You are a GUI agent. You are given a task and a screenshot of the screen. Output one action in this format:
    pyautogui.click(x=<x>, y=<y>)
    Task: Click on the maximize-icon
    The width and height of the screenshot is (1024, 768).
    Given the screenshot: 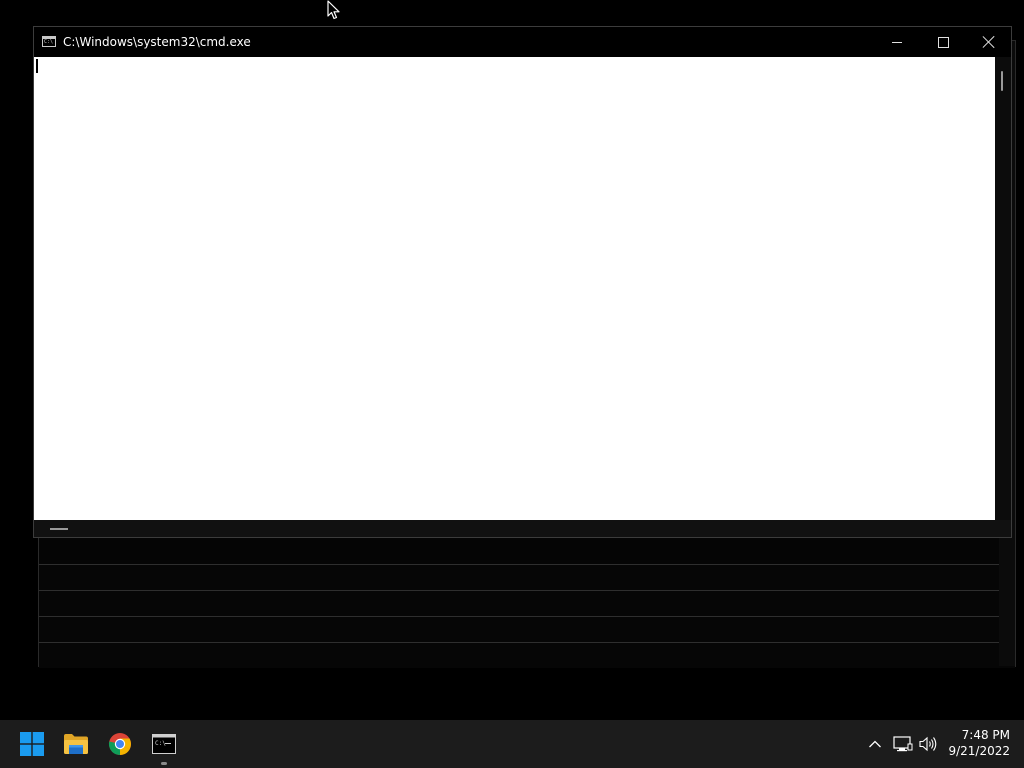 What is the action you would take?
    pyautogui.click(x=943, y=42)
    